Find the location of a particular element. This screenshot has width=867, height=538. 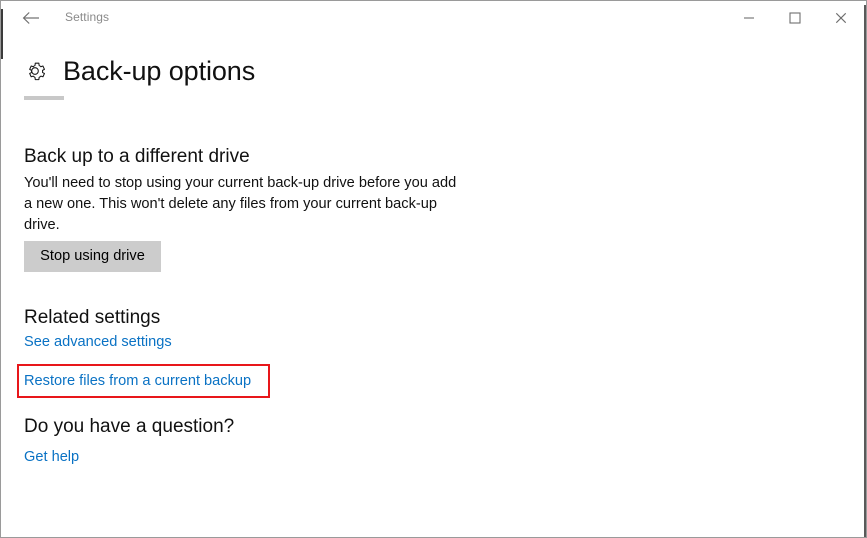

section-heading-question: Do you have a question? is located at coordinates (129, 426).